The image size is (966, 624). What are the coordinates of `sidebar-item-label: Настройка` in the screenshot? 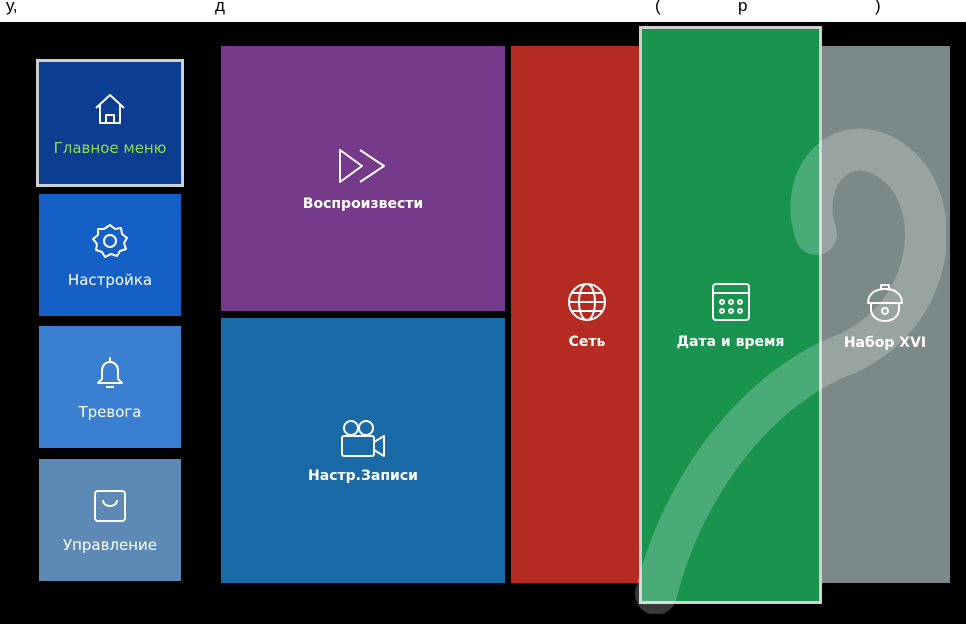 It's located at (110, 280).